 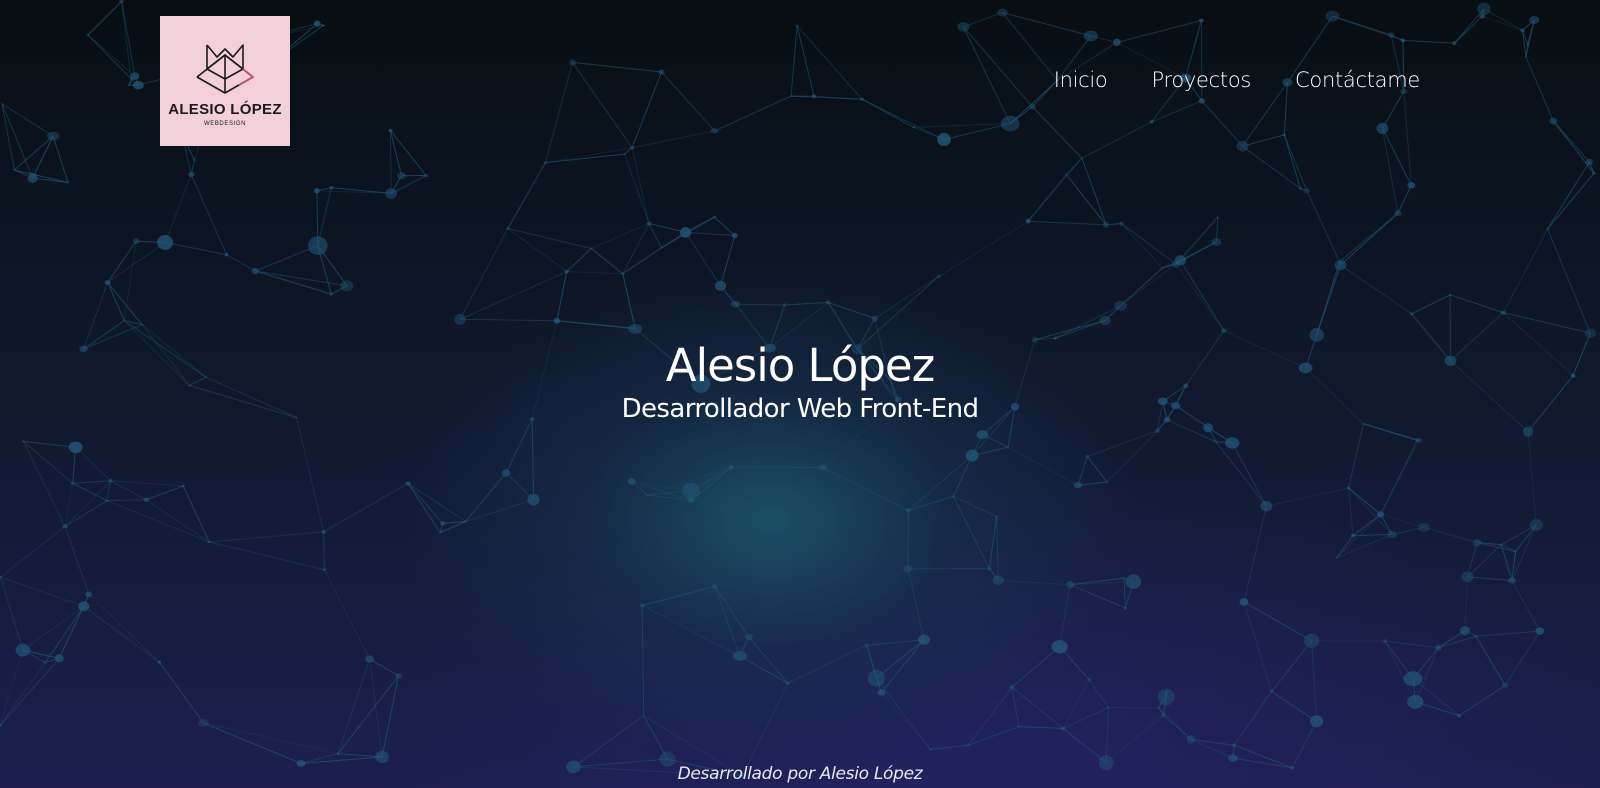 What do you see at coordinates (1357, 80) in the screenshot?
I see `nav-link-contactame: Contáctame` at bounding box center [1357, 80].